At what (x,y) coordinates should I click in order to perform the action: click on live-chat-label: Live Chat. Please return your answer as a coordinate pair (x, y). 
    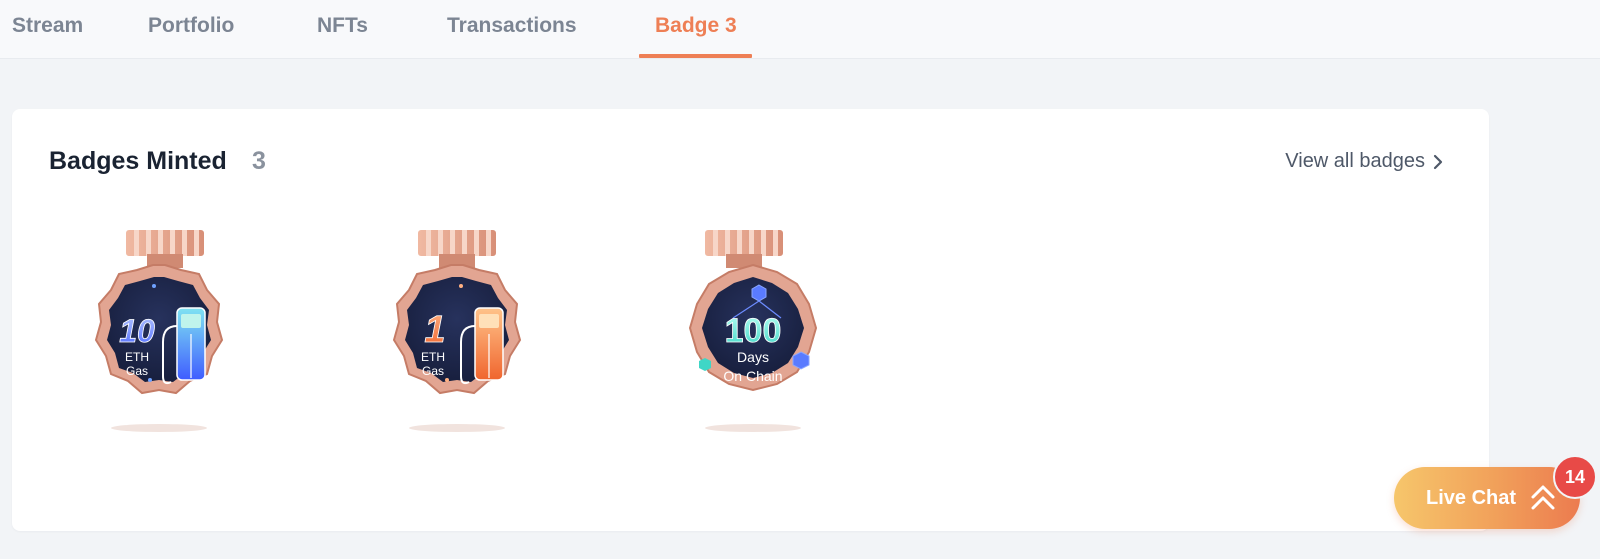
    Looking at the image, I should click on (1471, 497).